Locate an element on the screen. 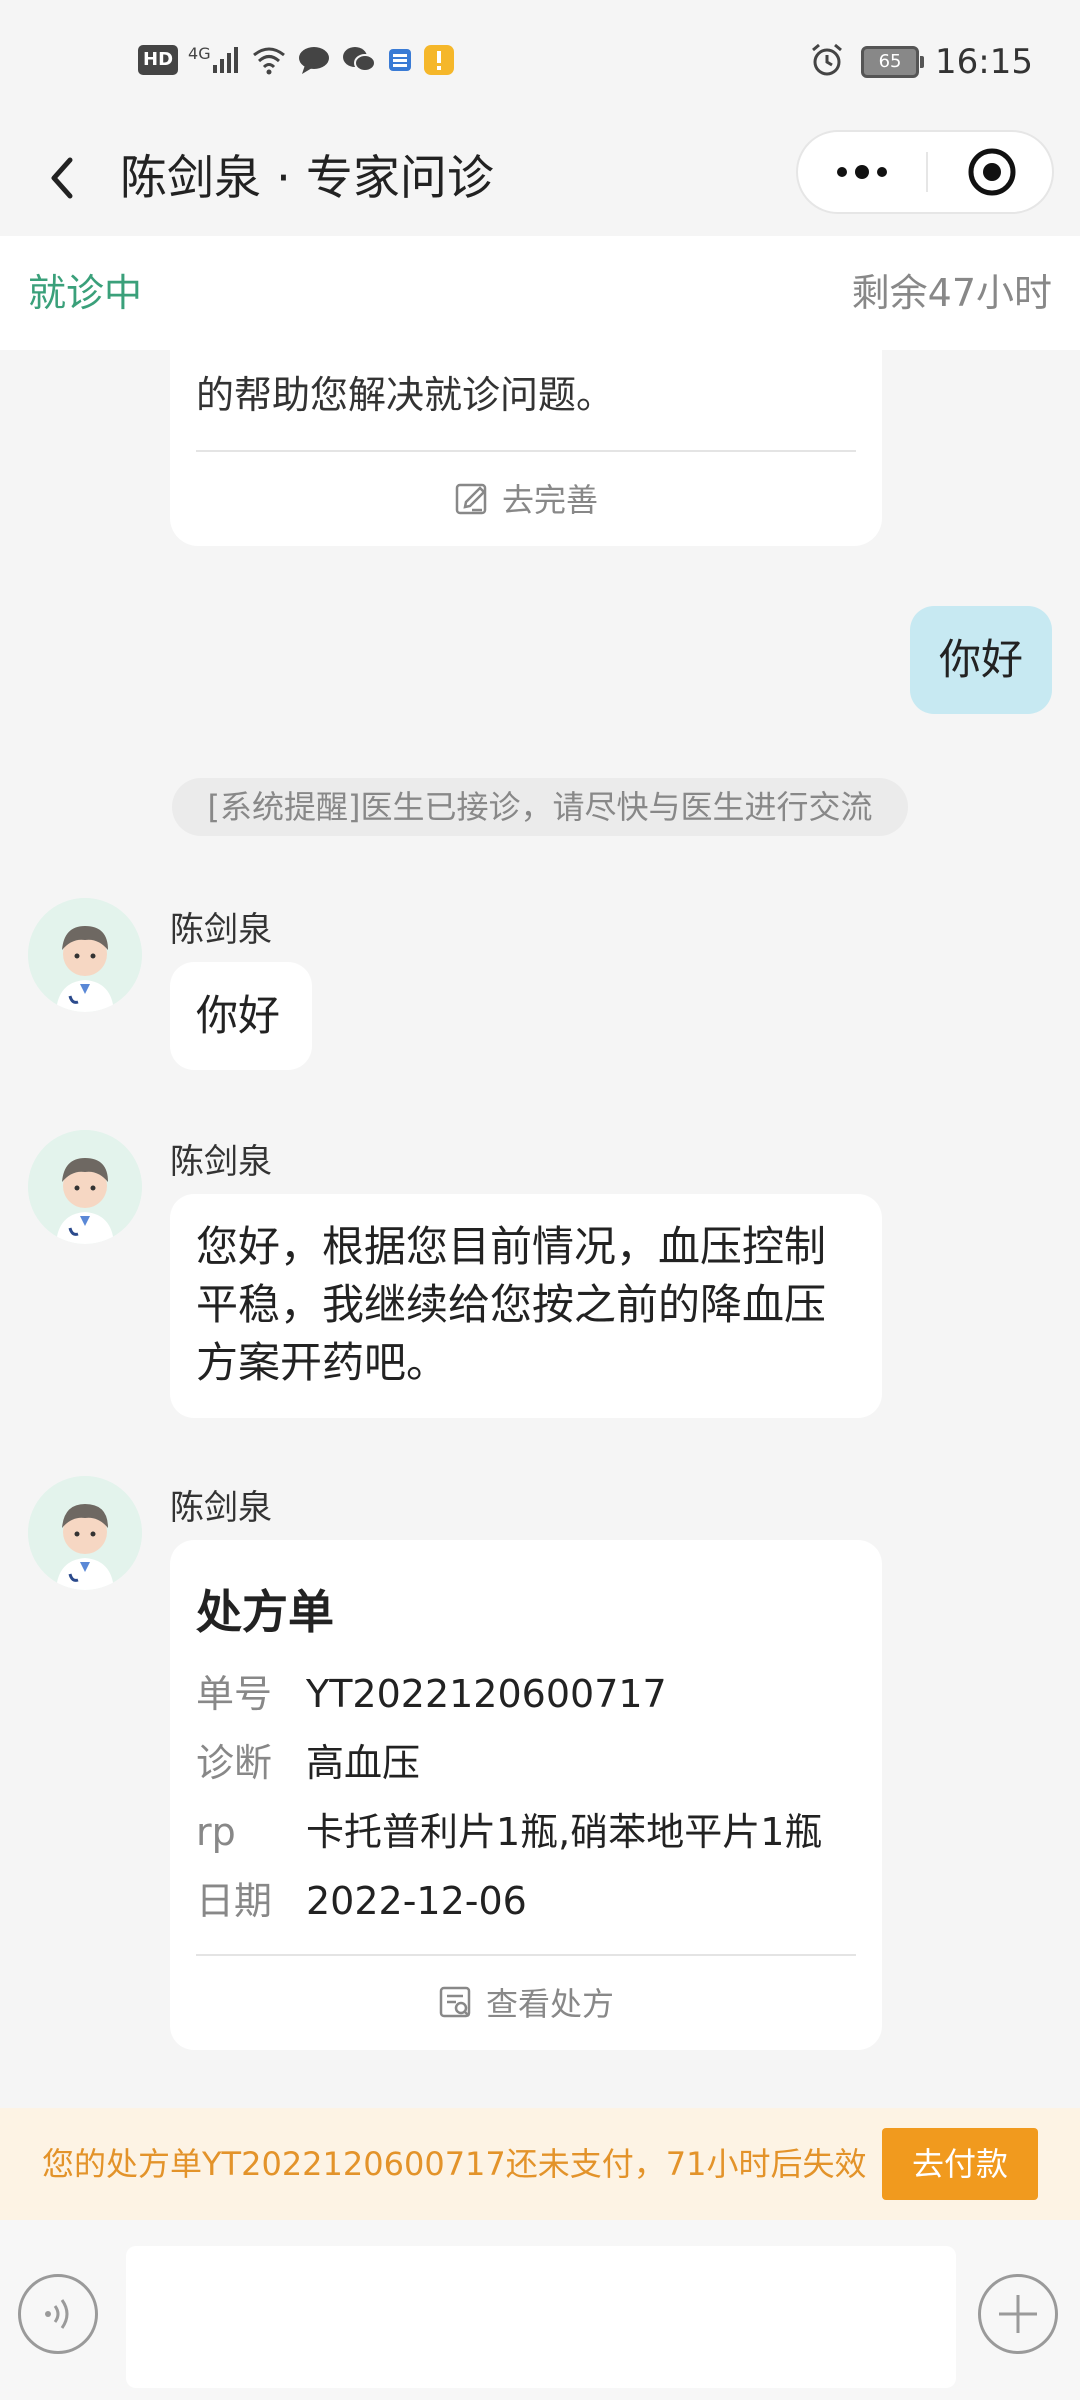 The image size is (1080, 2400). intro-card-text: 的帮助您解决就诊问题。 is located at coordinates (405, 395).